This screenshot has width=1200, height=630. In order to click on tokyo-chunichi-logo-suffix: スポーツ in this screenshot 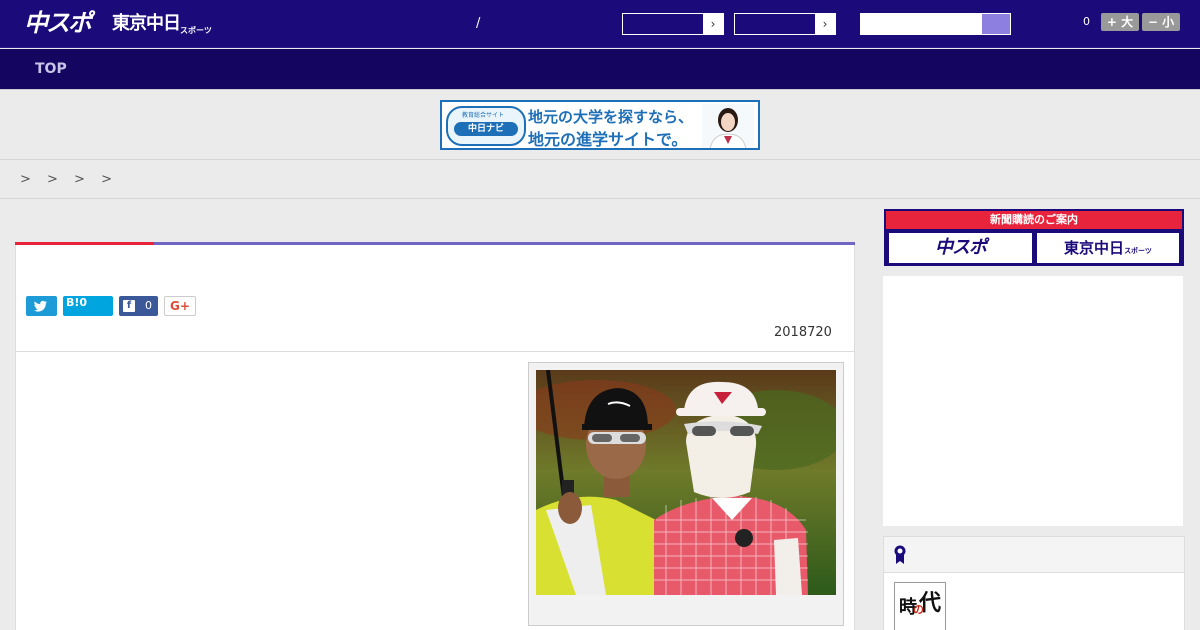, I will do `click(196, 30)`.